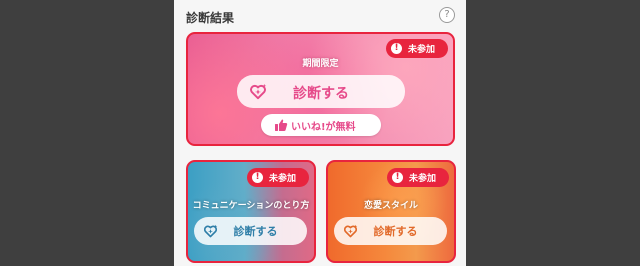 The width and height of the screenshot is (640, 266). I want to click on free-like-pill: いいね!が無料, so click(321, 125).